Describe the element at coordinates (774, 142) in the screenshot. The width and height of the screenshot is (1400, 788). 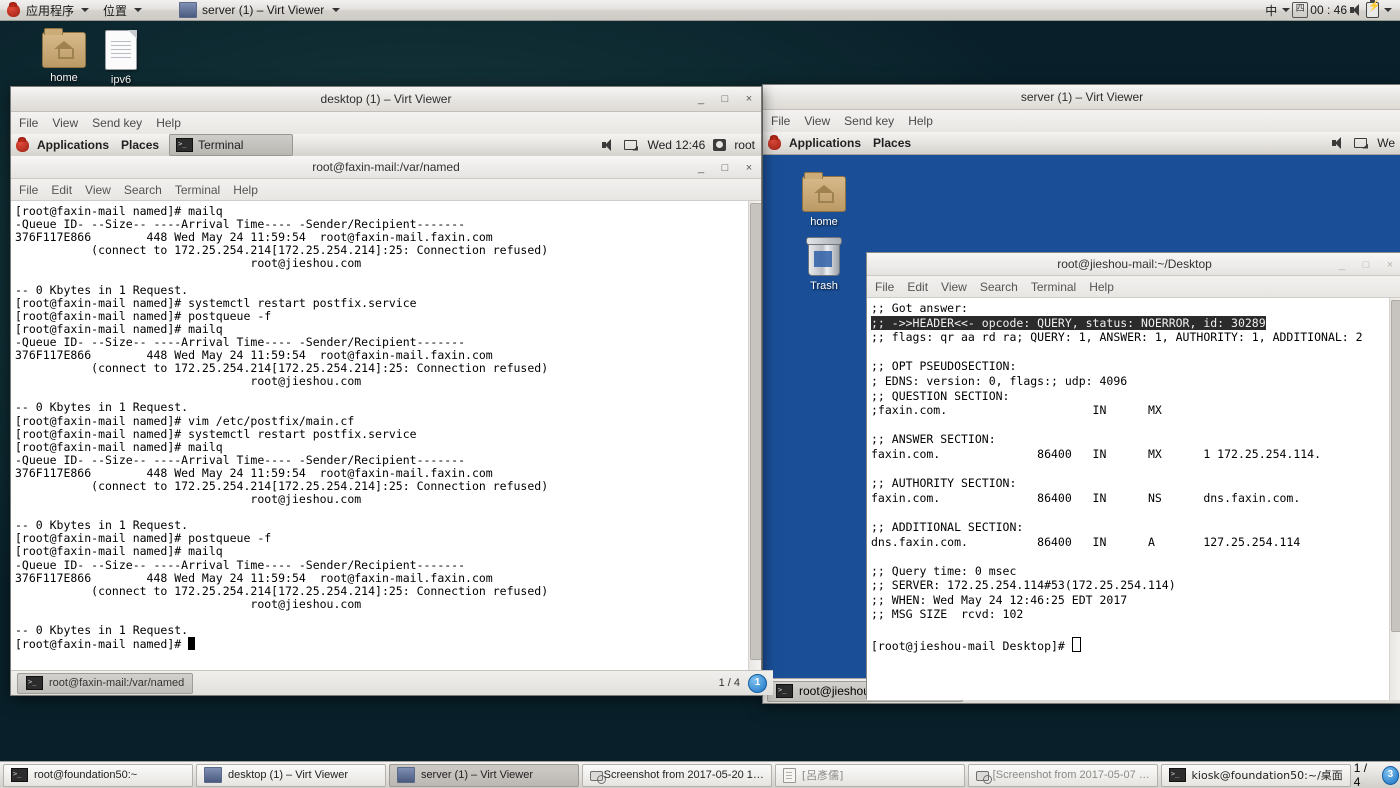
I see `redhat-logo-icon` at that location.